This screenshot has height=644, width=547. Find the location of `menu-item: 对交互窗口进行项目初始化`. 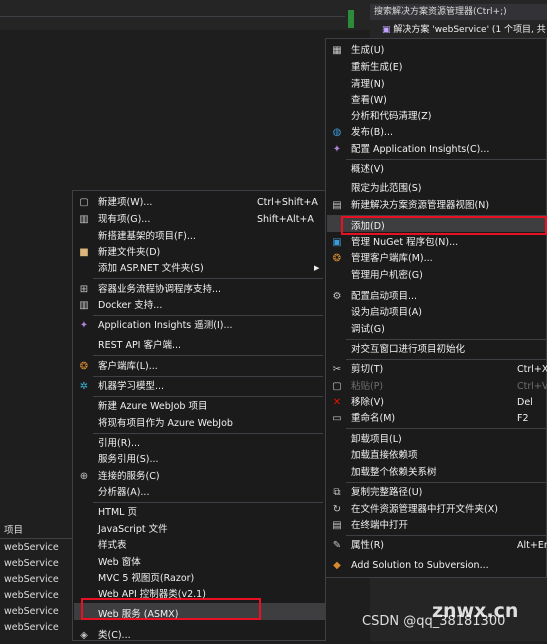

menu-item: 对交互窗口进行项目初始化 is located at coordinates (436, 349).